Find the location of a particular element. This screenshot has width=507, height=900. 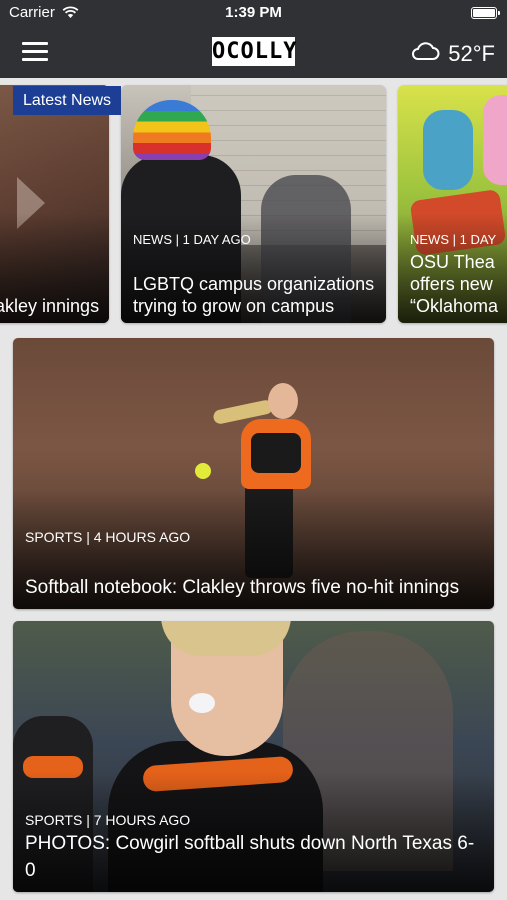

status-bar: Carrier 1:39 PM is located at coordinates (253, 13).